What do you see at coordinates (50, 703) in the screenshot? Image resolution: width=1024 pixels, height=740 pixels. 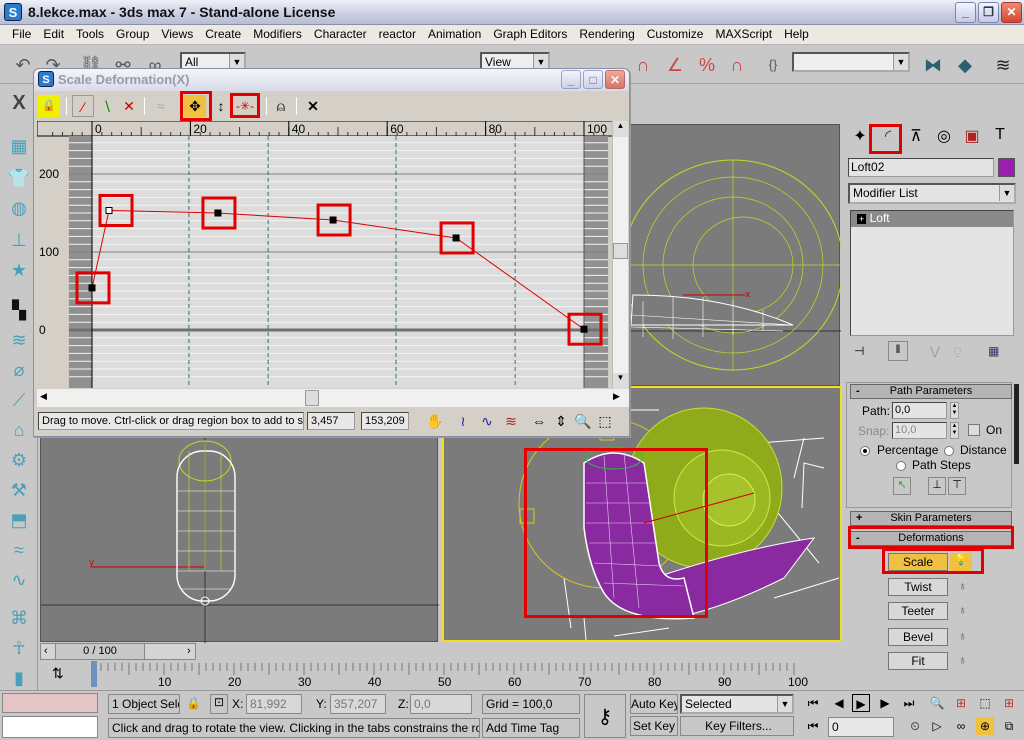 I see `maxscript-listener-pink` at bounding box center [50, 703].